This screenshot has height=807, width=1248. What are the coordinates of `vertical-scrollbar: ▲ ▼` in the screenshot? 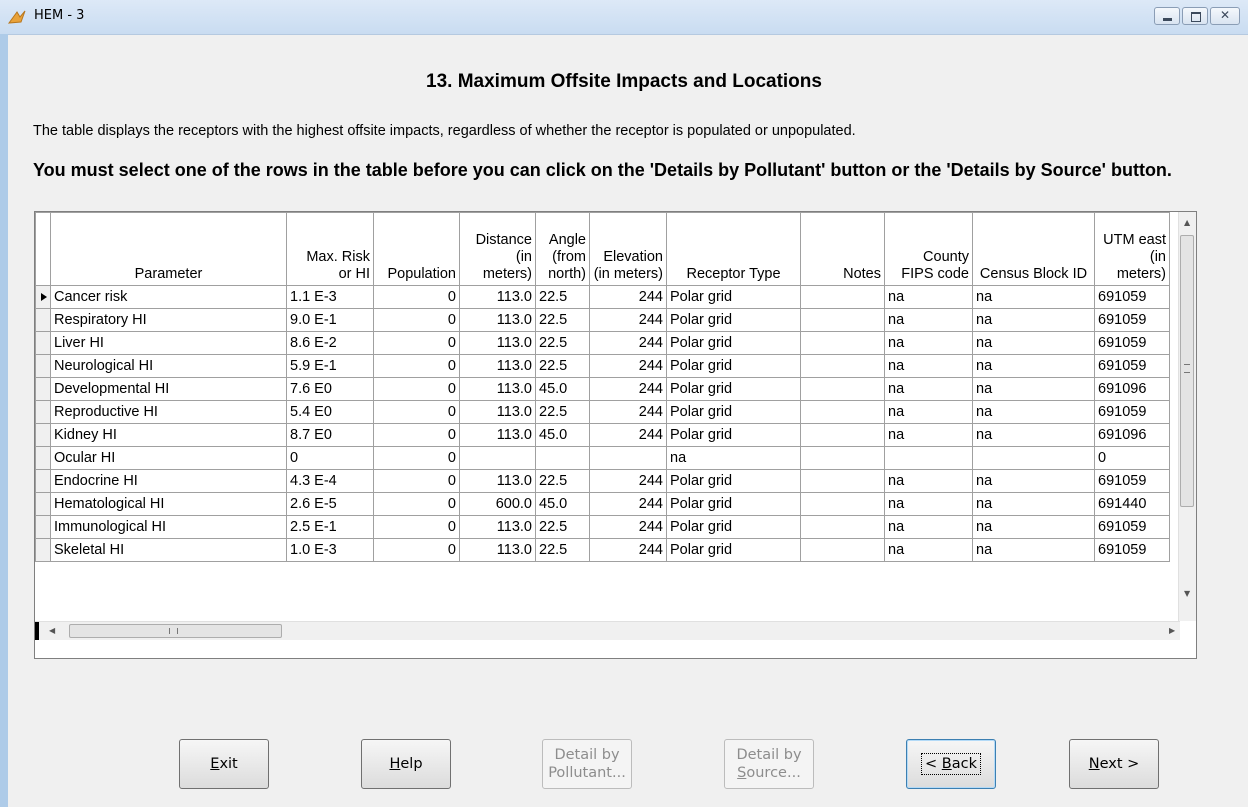 It's located at (1187, 416).